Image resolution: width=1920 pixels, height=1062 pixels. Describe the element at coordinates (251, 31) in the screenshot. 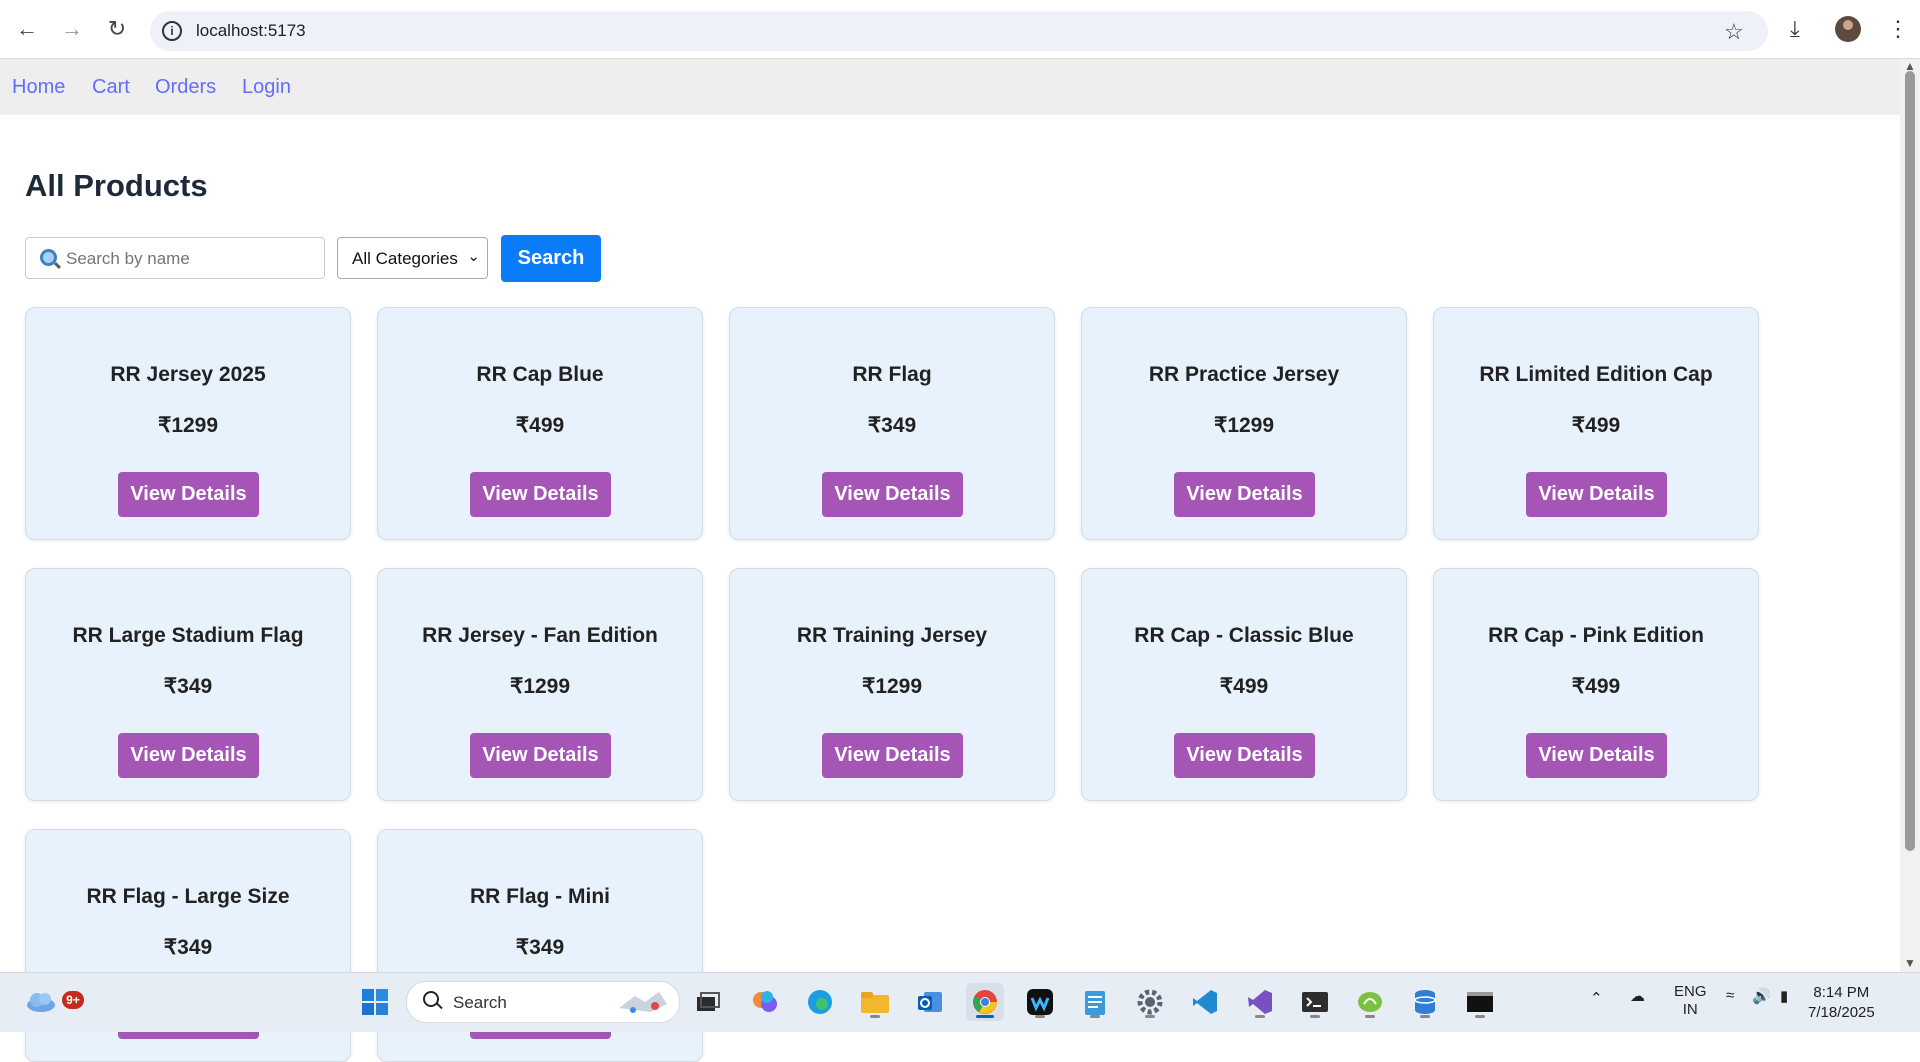

I see `url-text: localhost:5173` at that location.